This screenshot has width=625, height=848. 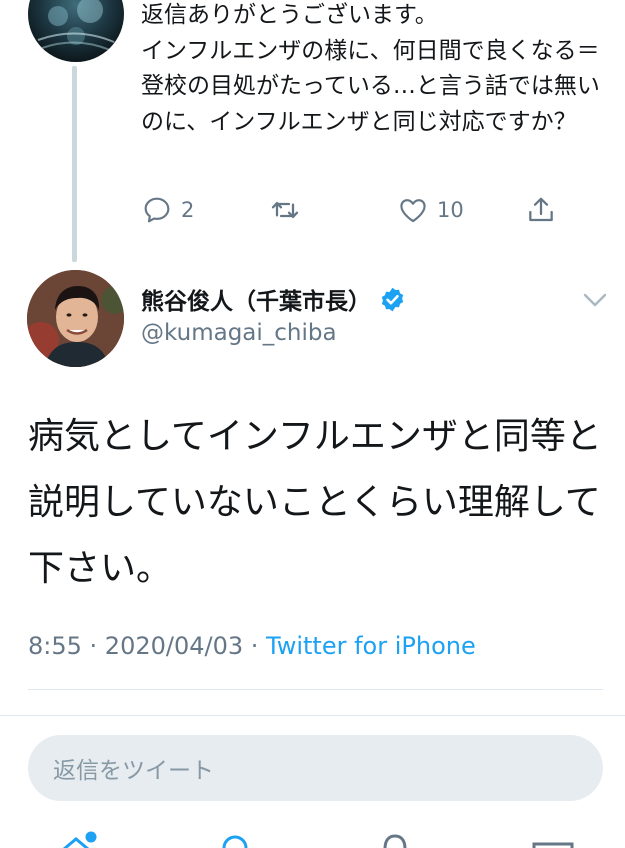 I want to click on retweet-icon, so click(x=285, y=210).